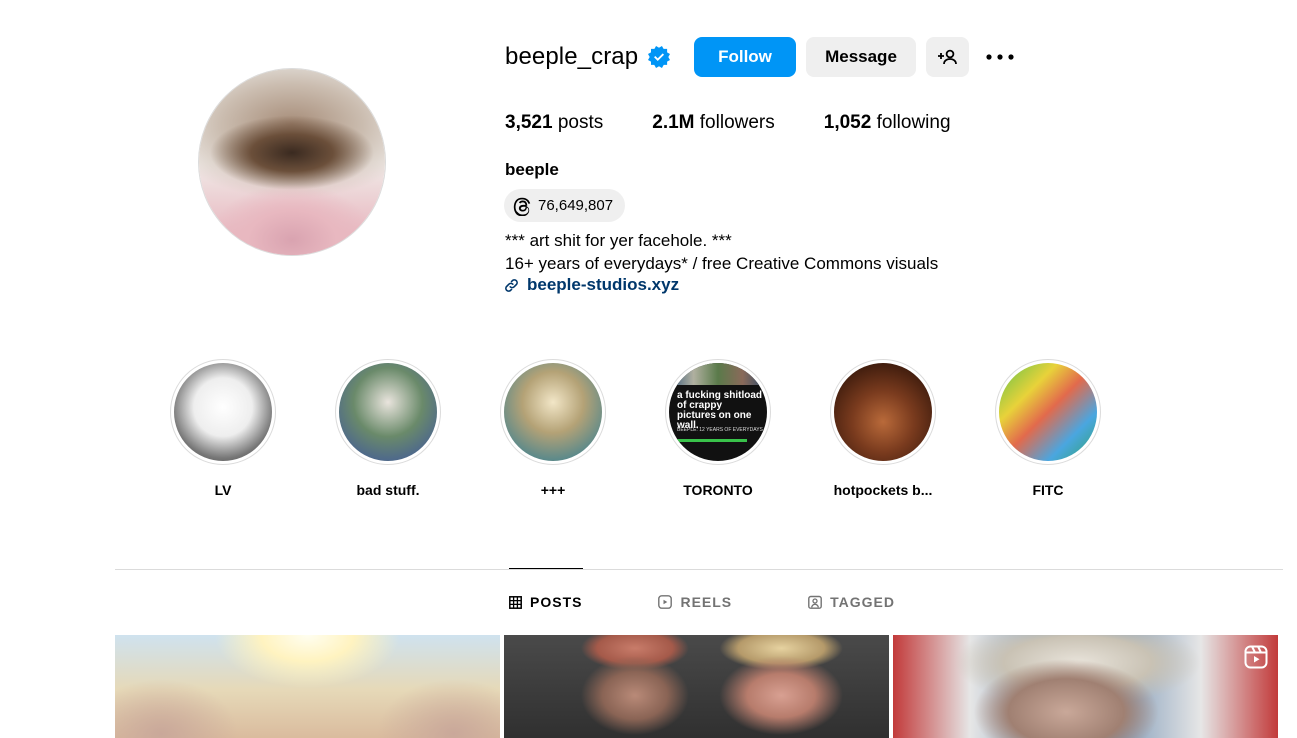  I want to click on tab-label: TAGGED, so click(863, 602).